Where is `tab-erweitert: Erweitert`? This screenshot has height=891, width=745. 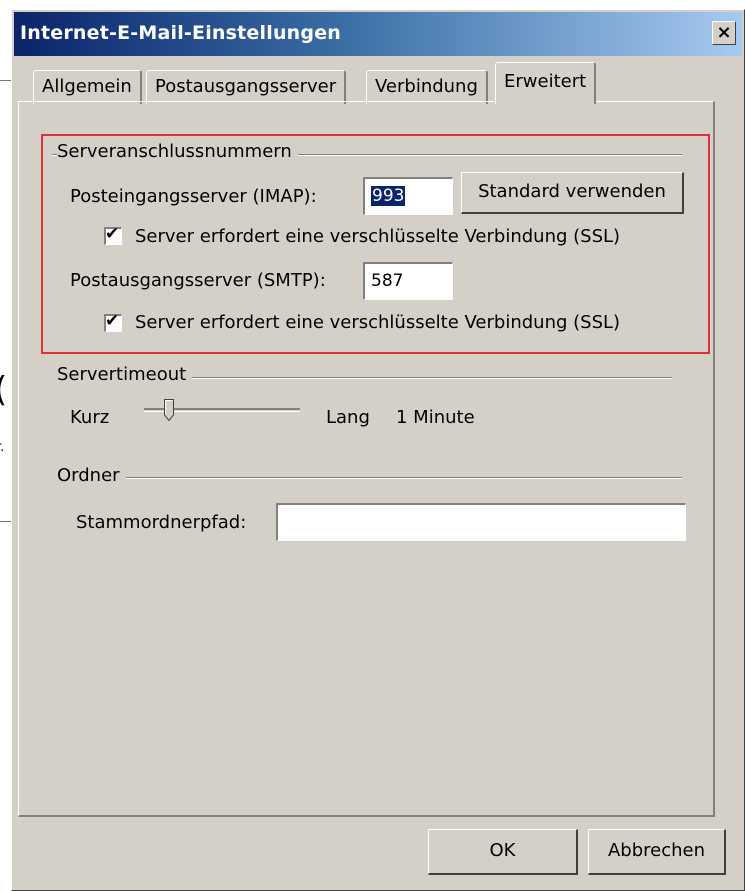 tab-erweitert: Erweitert is located at coordinates (546, 83).